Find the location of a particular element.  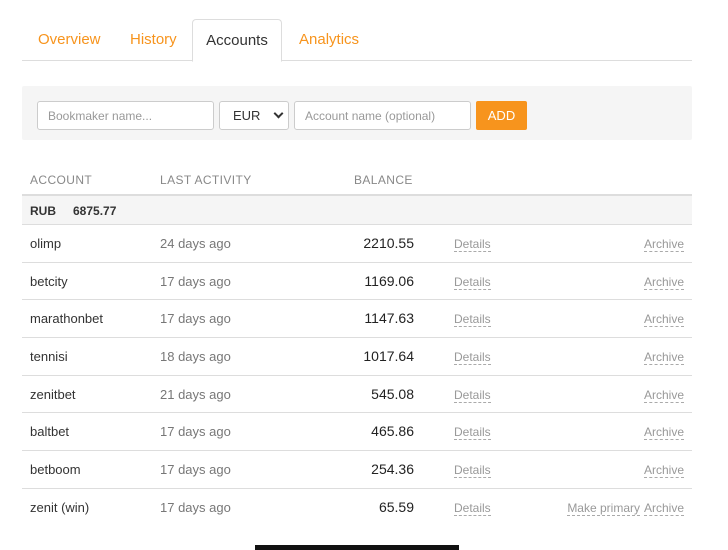

tab-bar: Overview History Accounts Analytics is located at coordinates (357, 40).